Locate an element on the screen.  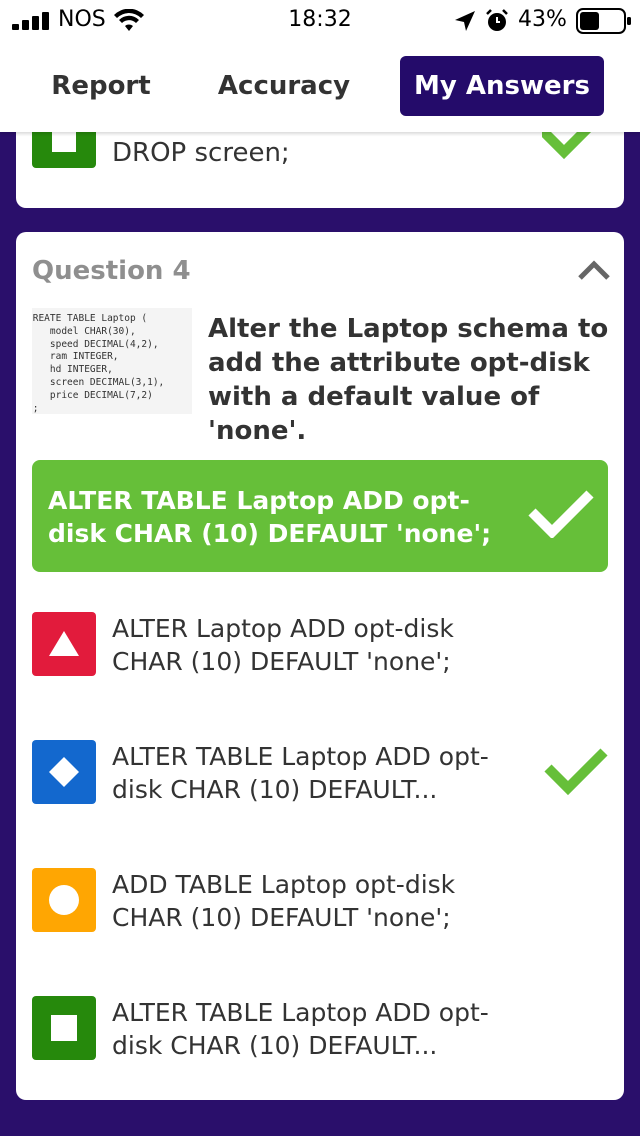
tab-report: Report is located at coordinates (101, 86).